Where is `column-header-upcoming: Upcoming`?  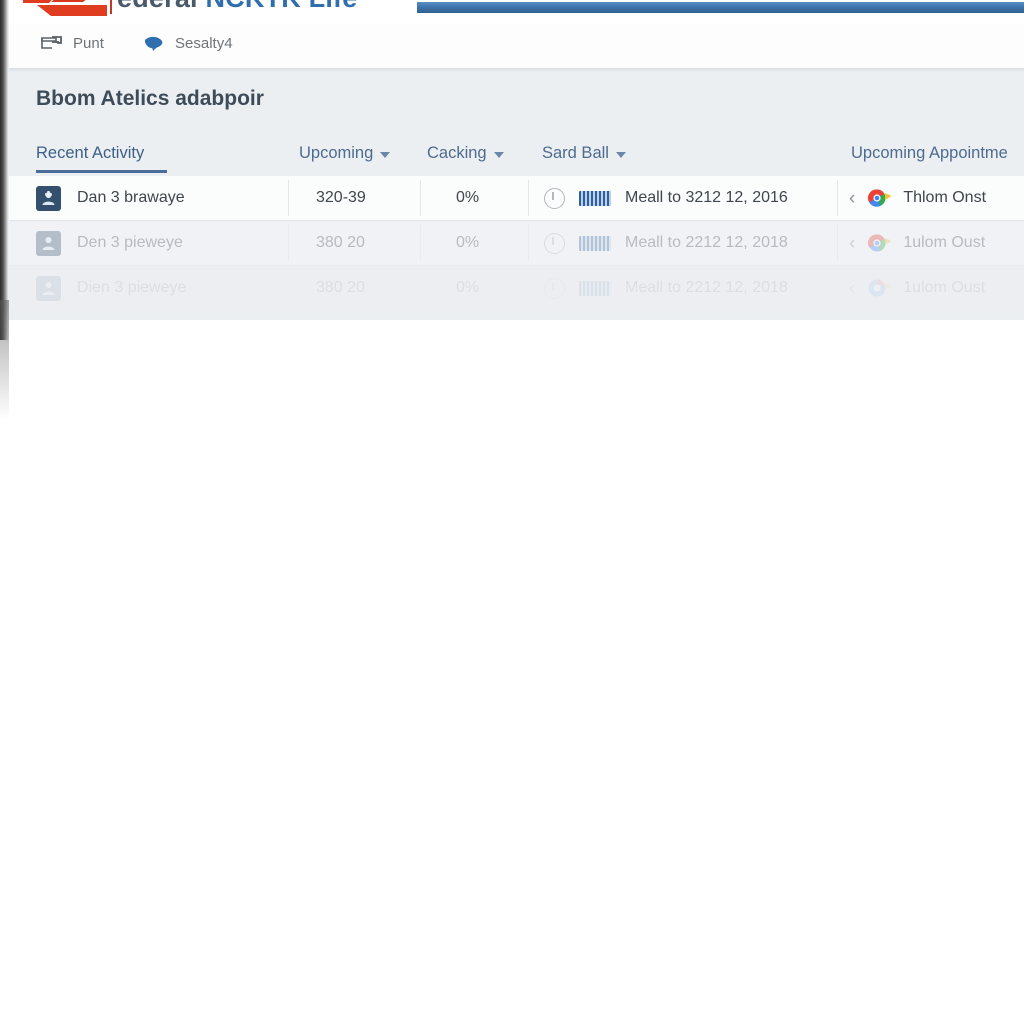 column-header-upcoming: Upcoming is located at coordinates (345, 153).